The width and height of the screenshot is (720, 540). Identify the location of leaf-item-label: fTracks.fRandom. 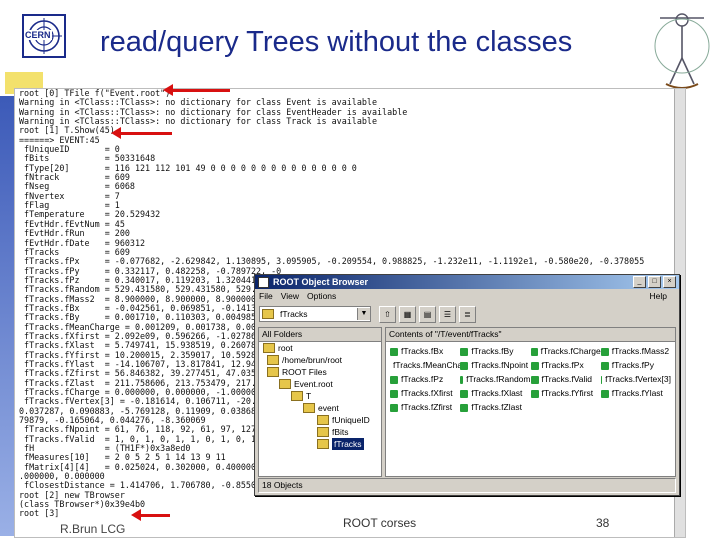
(498, 379).